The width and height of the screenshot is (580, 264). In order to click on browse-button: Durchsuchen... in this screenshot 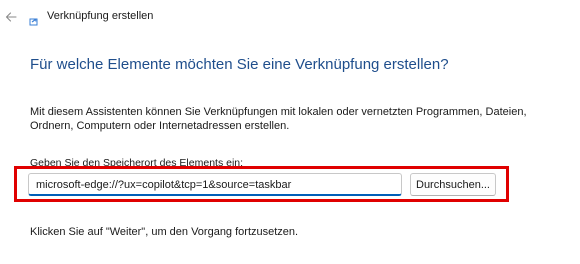, I will do `click(453, 184)`.